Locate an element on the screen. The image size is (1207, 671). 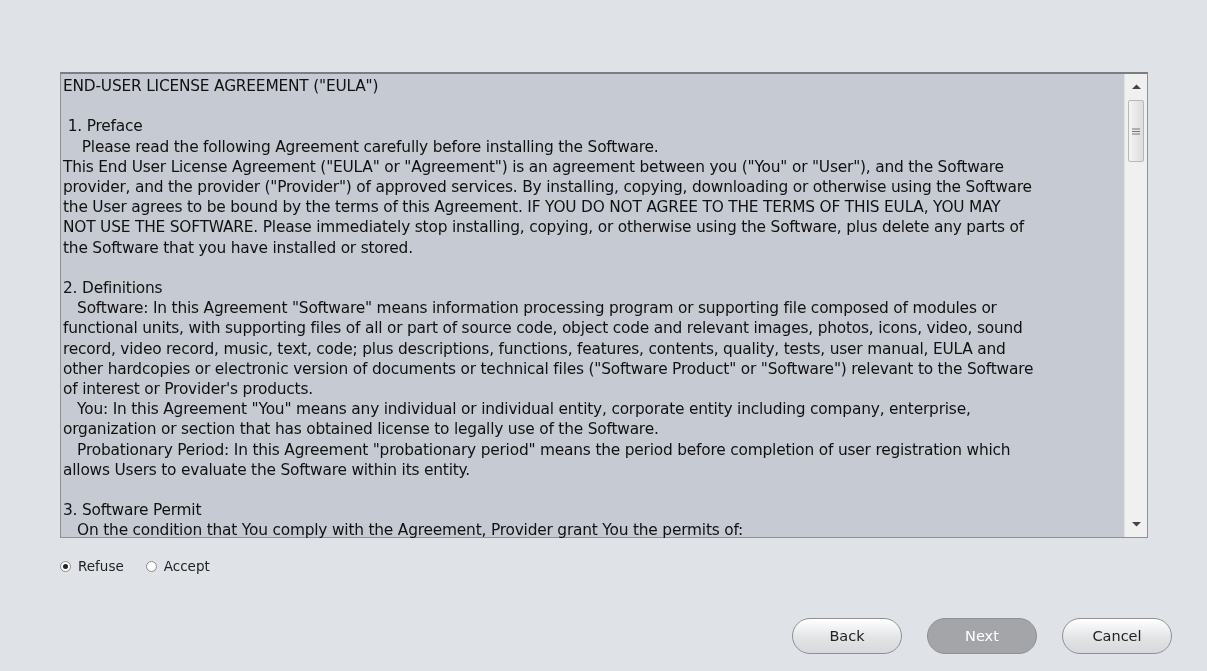
wizard-button: Cancel is located at coordinates (1117, 636).